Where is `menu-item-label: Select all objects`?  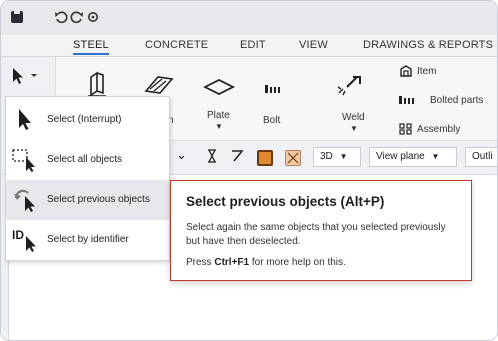 menu-item-label: Select all objects is located at coordinates (85, 159).